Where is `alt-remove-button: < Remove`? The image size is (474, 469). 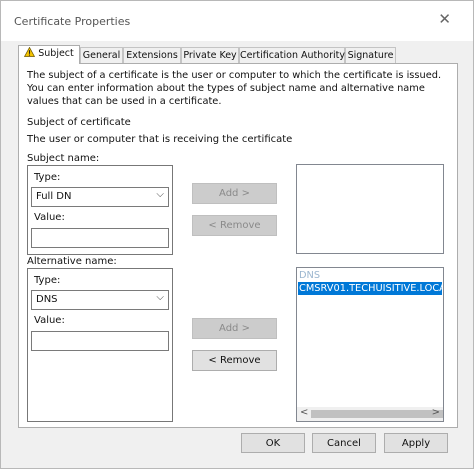
alt-remove-button: < Remove is located at coordinates (234, 360).